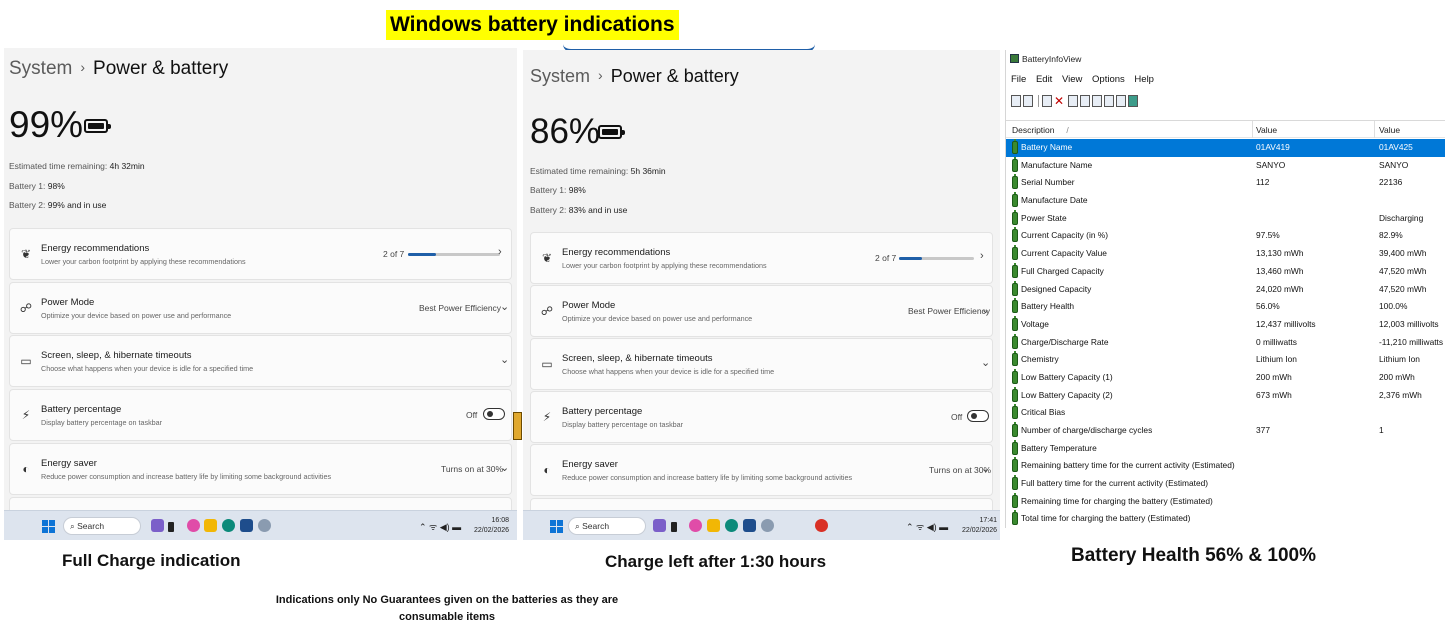  What do you see at coordinates (1225, 377) in the screenshot?
I see `table-row: Low Battery Capacity (1) 200 mWh 200 mWh` at bounding box center [1225, 377].